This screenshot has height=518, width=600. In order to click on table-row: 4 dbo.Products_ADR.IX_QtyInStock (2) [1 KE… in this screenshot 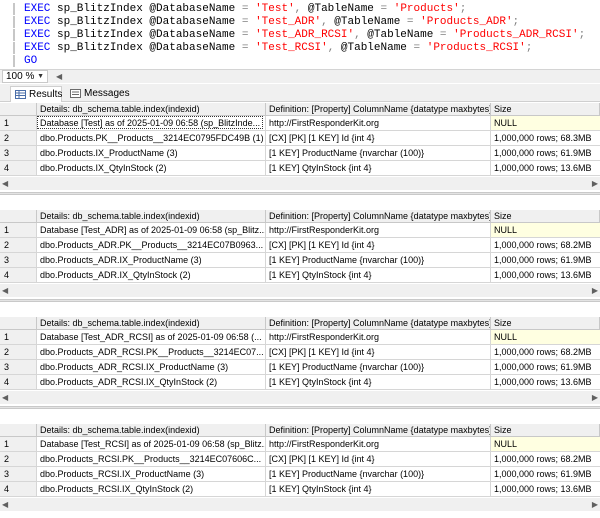, I will do `click(300, 275)`.